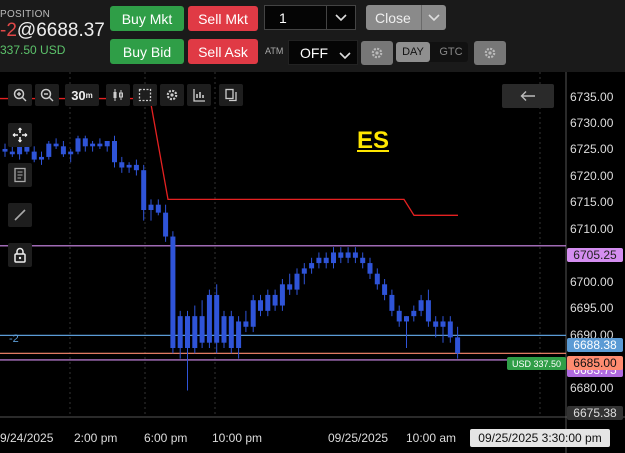 This screenshot has width=625, height=453. I want to click on x-tick-label: 2:00 pm, so click(96, 438).